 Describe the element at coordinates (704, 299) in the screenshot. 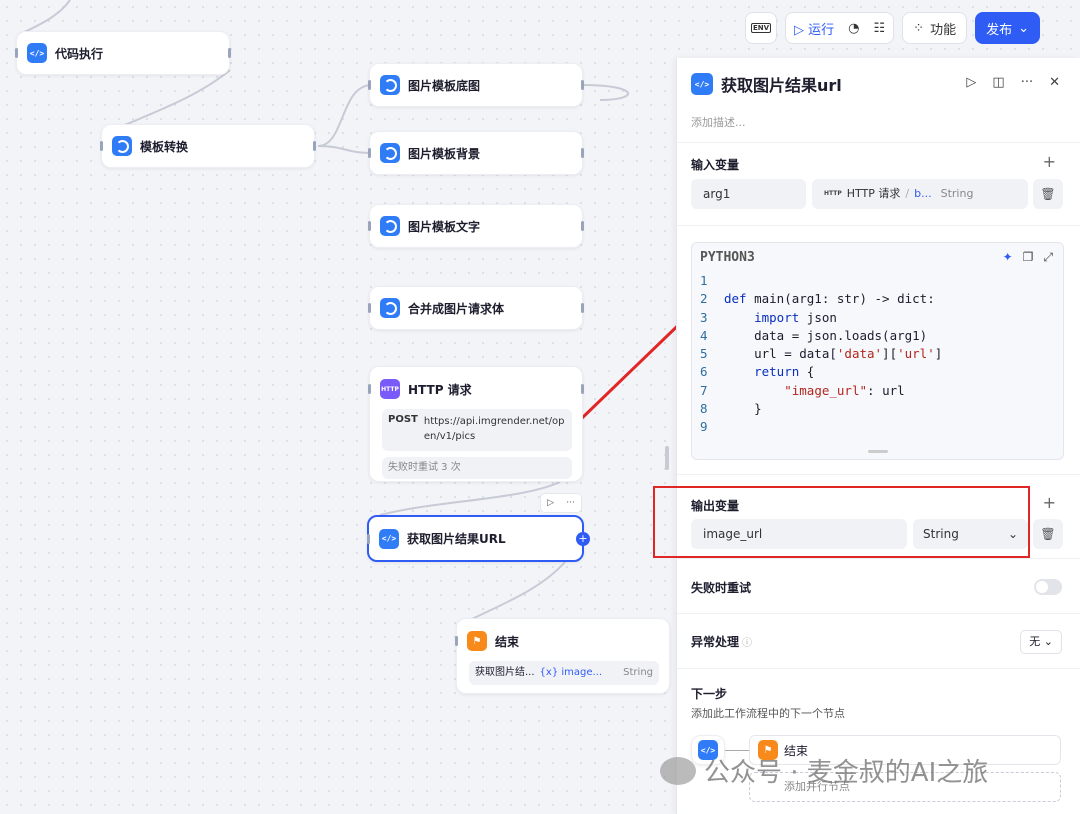

I see `line-number: 2` at that location.